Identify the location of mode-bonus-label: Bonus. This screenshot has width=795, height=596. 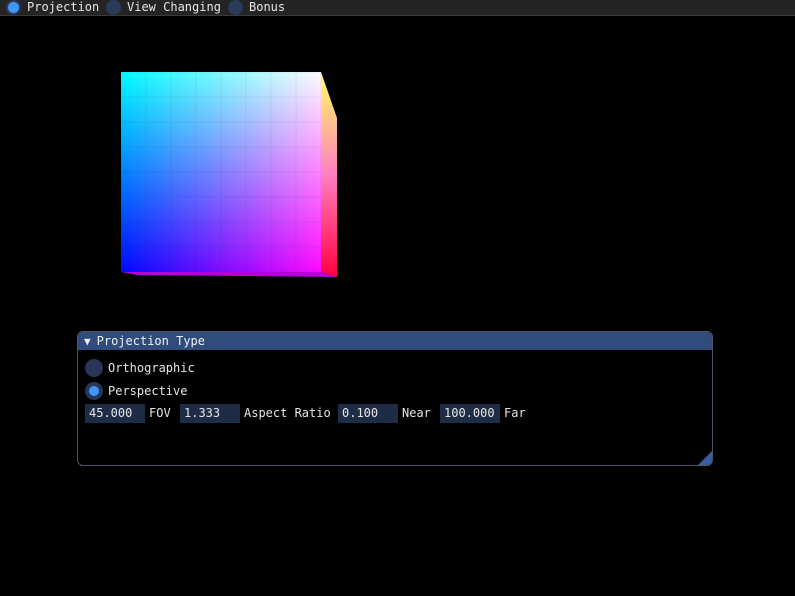
(267, 7).